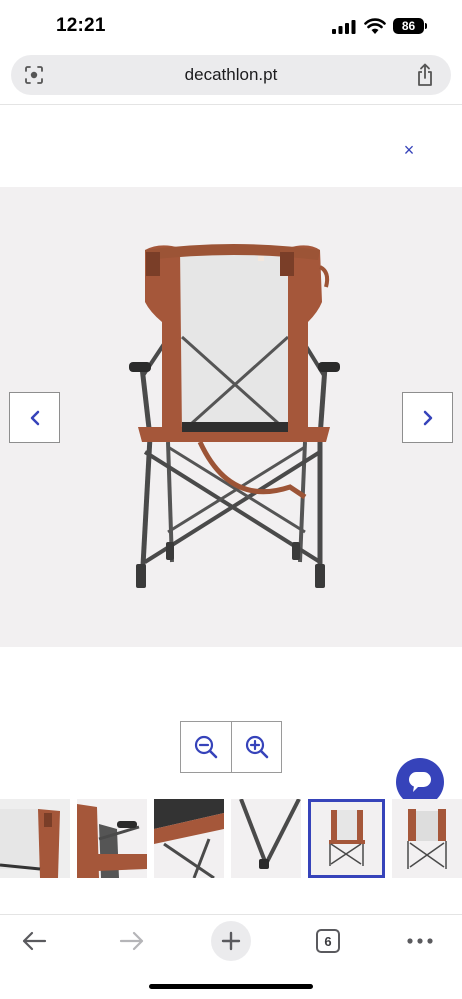  Describe the element at coordinates (425, 75) in the screenshot. I see `share-icon` at that location.